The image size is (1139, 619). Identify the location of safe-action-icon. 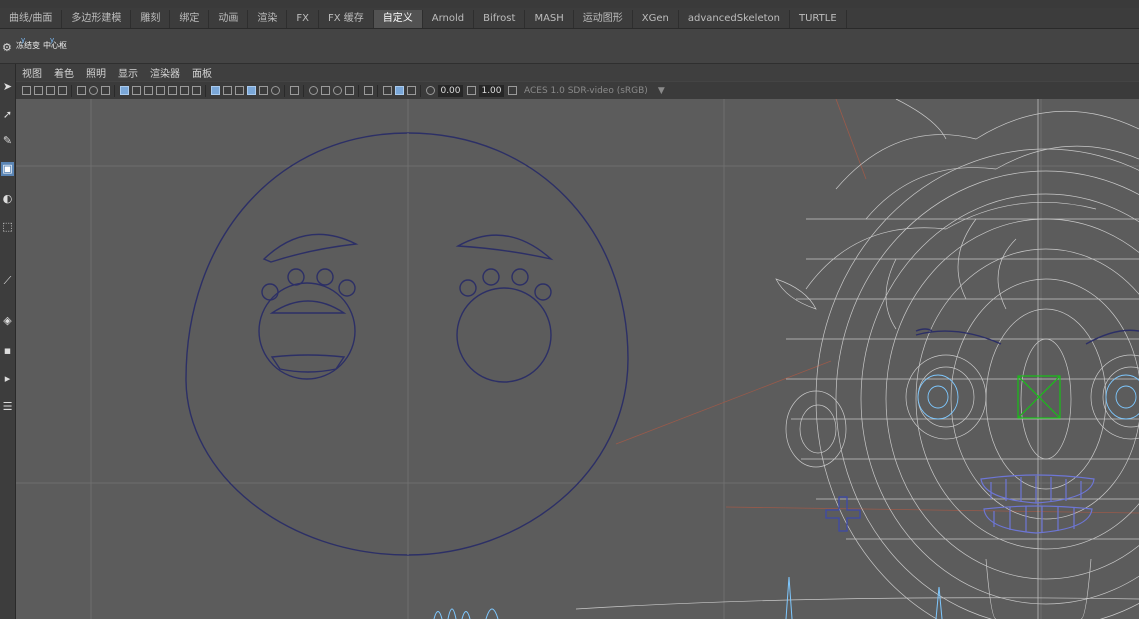
(184, 90).